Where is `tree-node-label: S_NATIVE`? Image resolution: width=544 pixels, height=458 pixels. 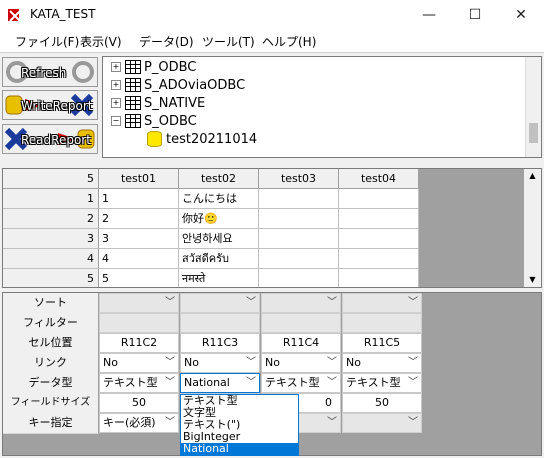 tree-node-label: S_NATIVE is located at coordinates (175, 103).